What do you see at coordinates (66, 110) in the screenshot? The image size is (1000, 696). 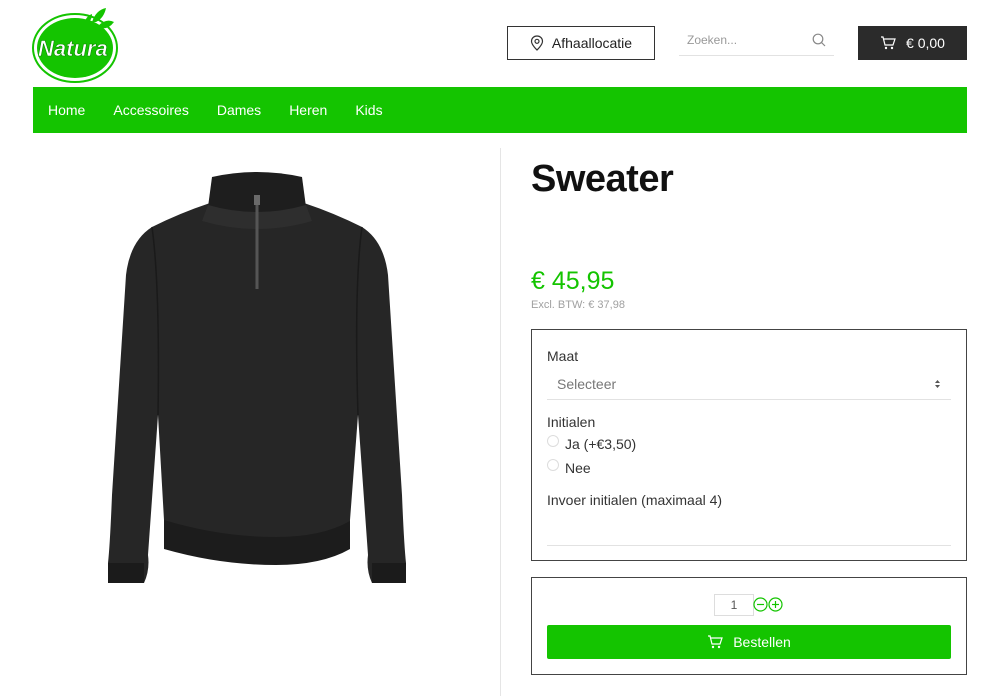 I see `nav-item-home: Home` at bounding box center [66, 110].